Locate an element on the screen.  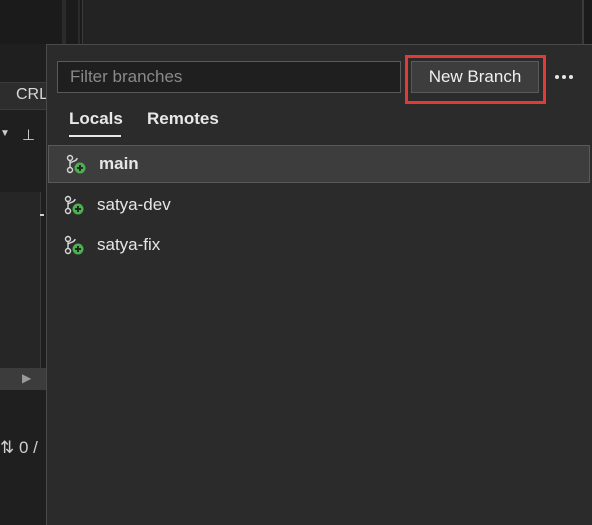
caret-down-icon: ▼ is located at coordinates (5, 133).